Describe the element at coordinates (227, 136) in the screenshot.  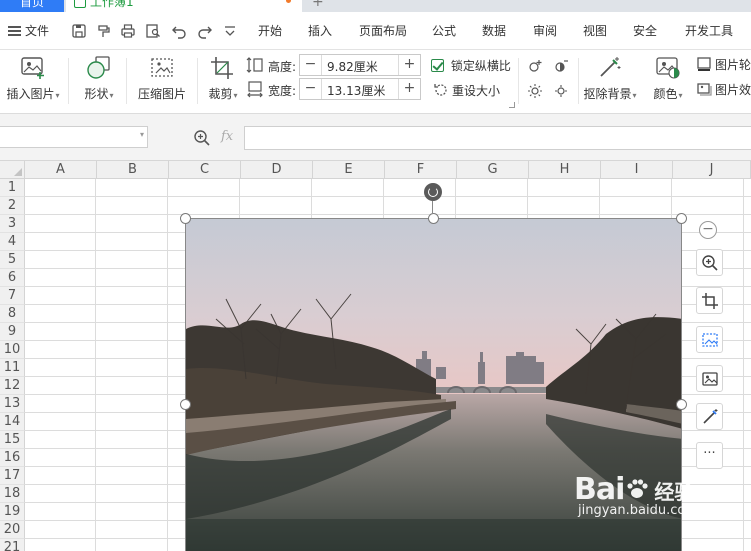
I see `fx-icon: fx` at that location.